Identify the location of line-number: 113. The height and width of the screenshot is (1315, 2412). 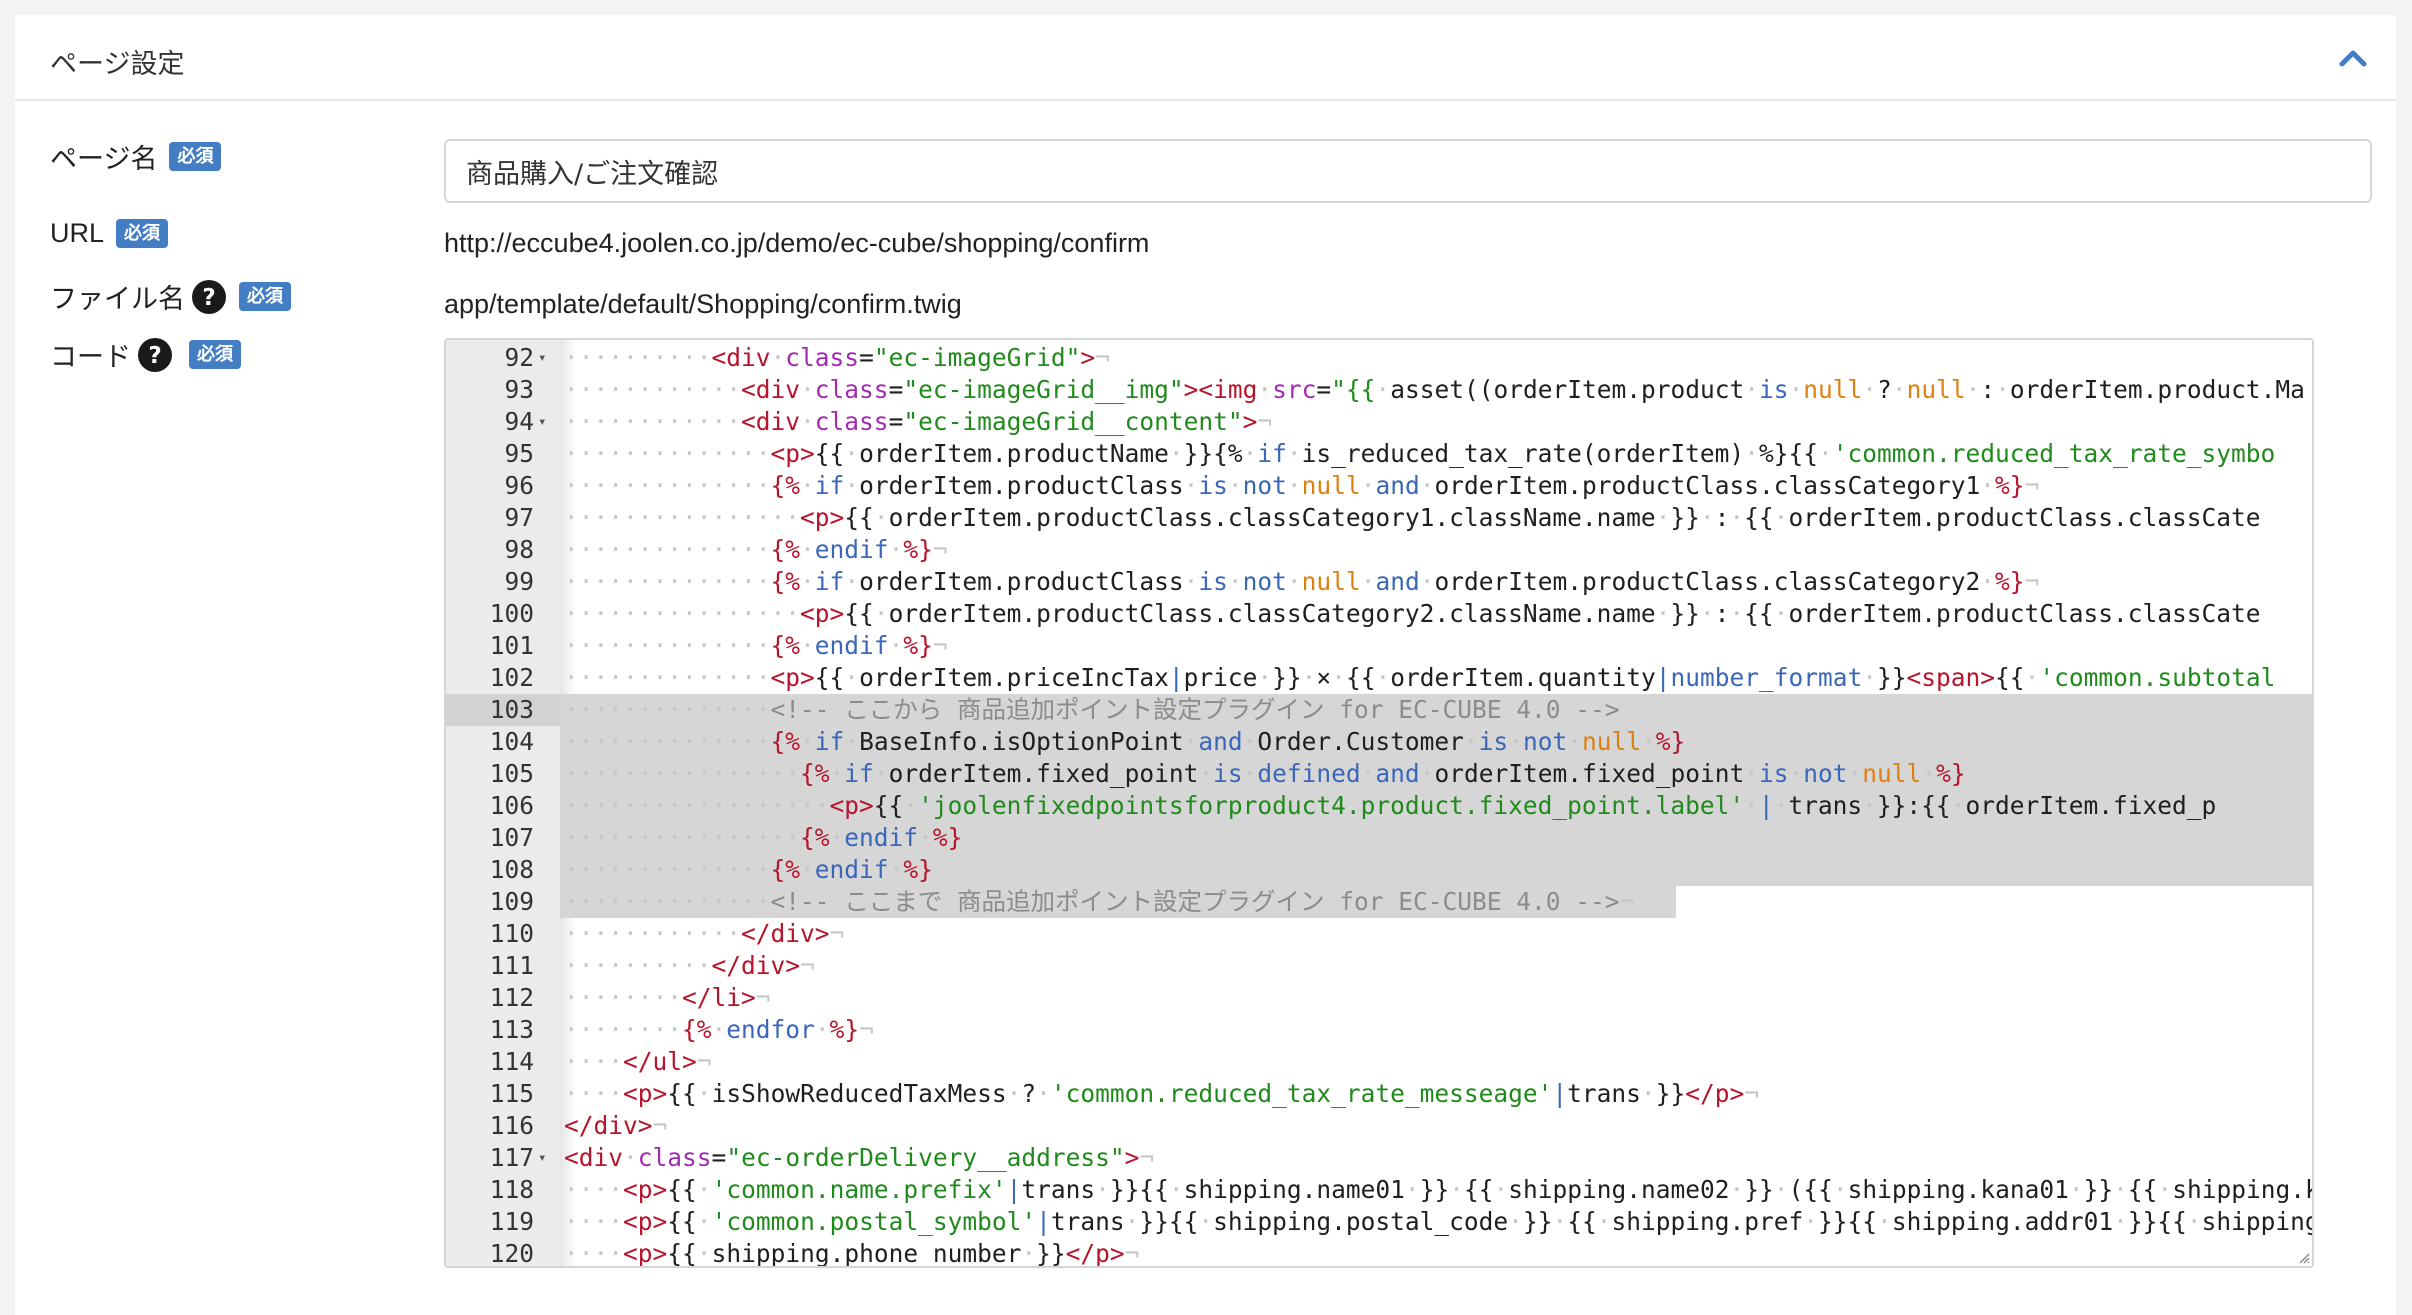
(511, 1029).